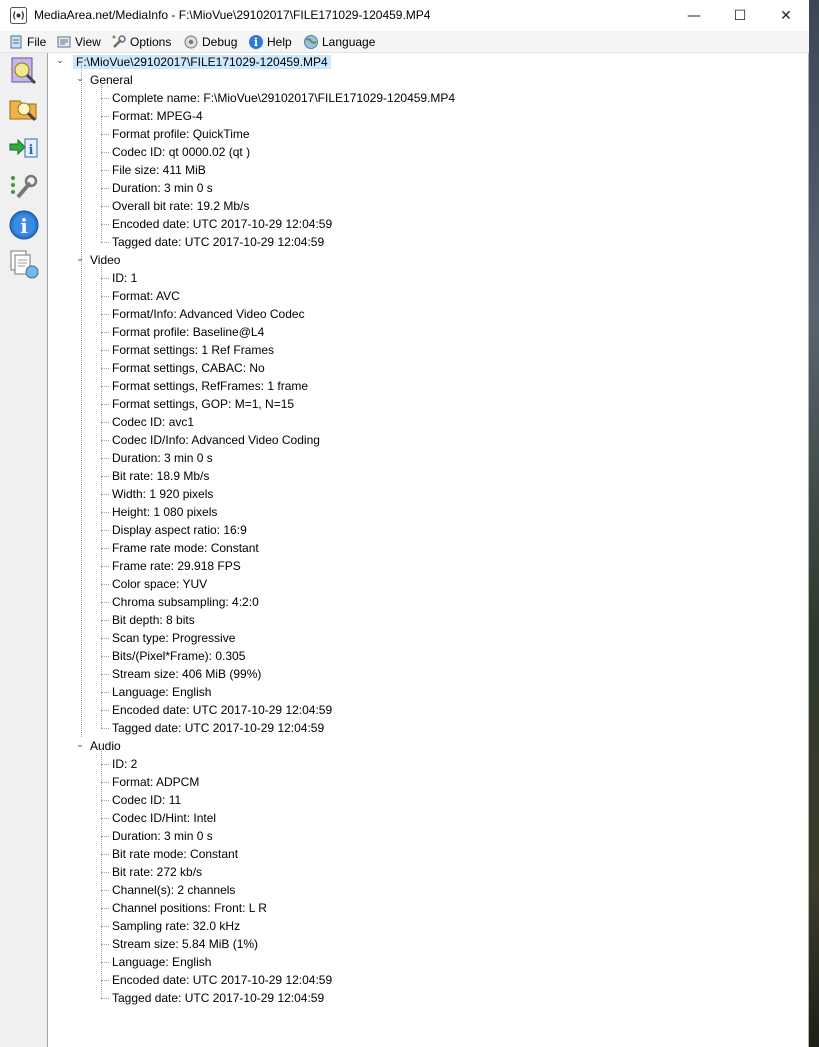 The height and width of the screenshot is (1047, 819). Describe the element at coordinates (153, 422) in the screenshot. I see `tree-item: Codec ID: avc1` at that location.